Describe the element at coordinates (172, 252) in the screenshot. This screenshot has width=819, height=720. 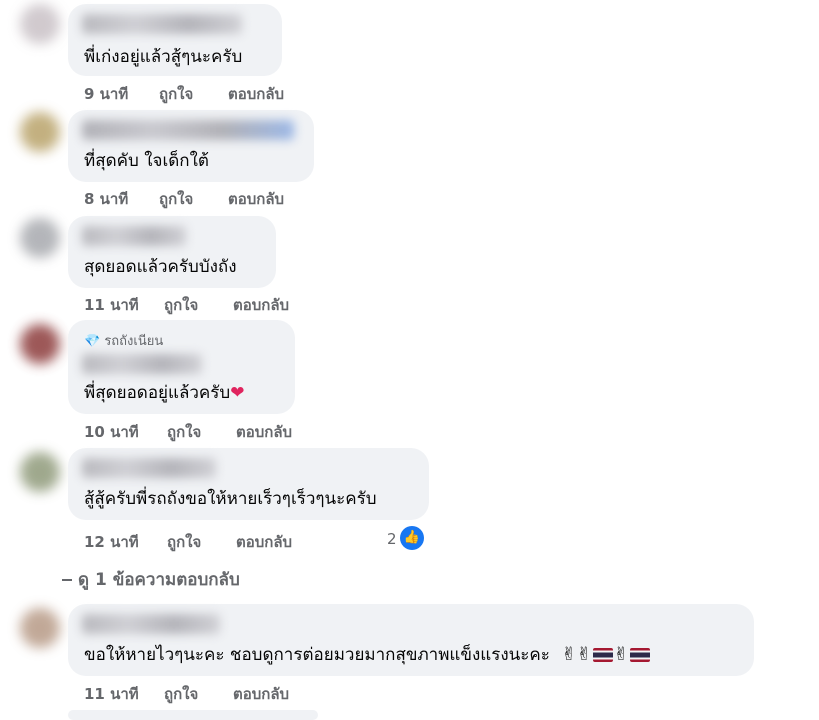
I see `comment-bubble: สุดยอดแล้วครับบังถัง` at that location.